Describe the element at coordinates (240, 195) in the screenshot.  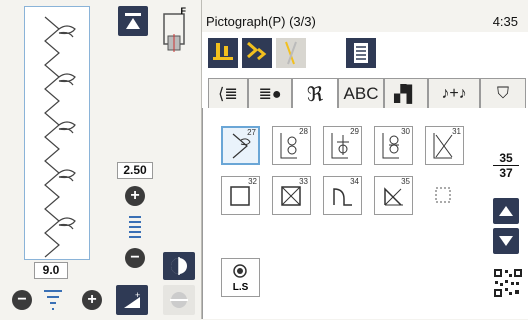
I see `pattern-32: 32` at that location.